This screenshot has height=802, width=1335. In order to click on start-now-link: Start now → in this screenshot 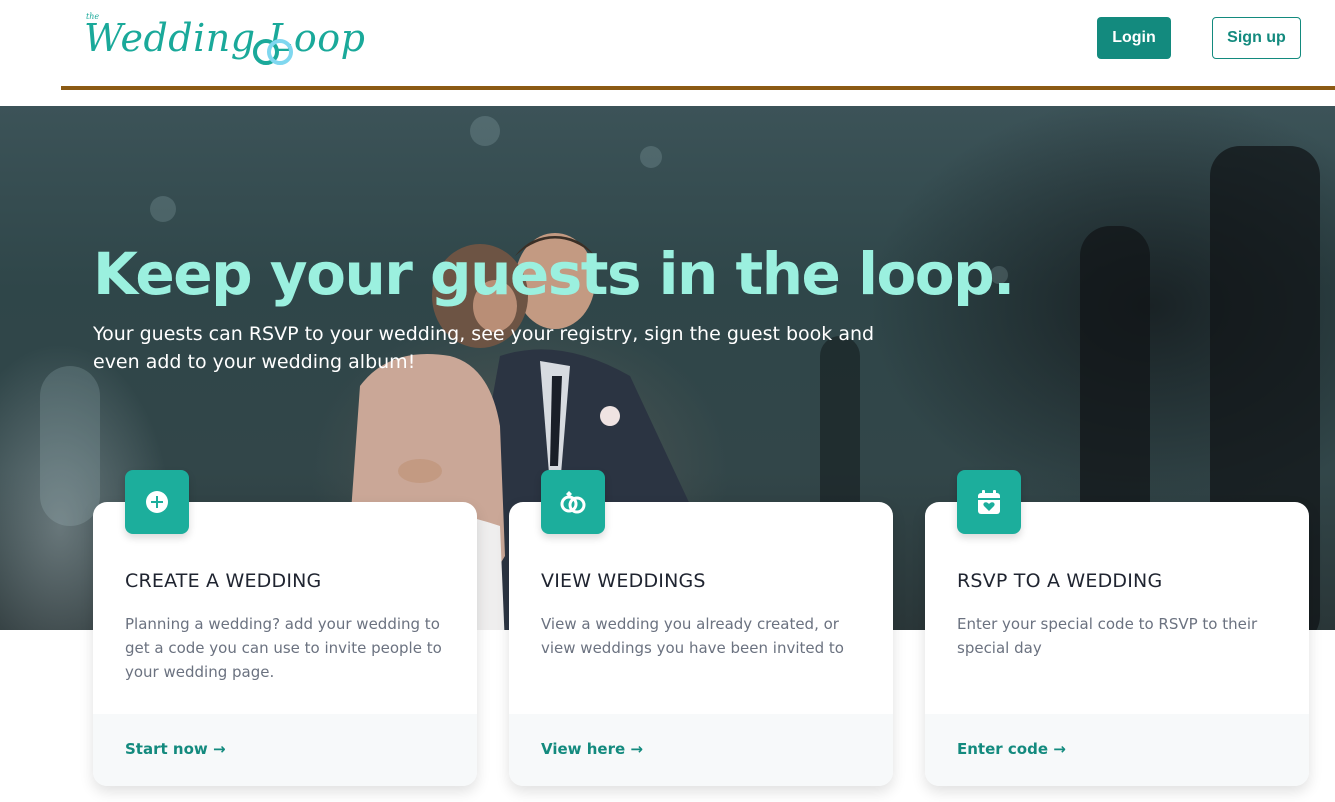, I will do `click(175, 749)`.